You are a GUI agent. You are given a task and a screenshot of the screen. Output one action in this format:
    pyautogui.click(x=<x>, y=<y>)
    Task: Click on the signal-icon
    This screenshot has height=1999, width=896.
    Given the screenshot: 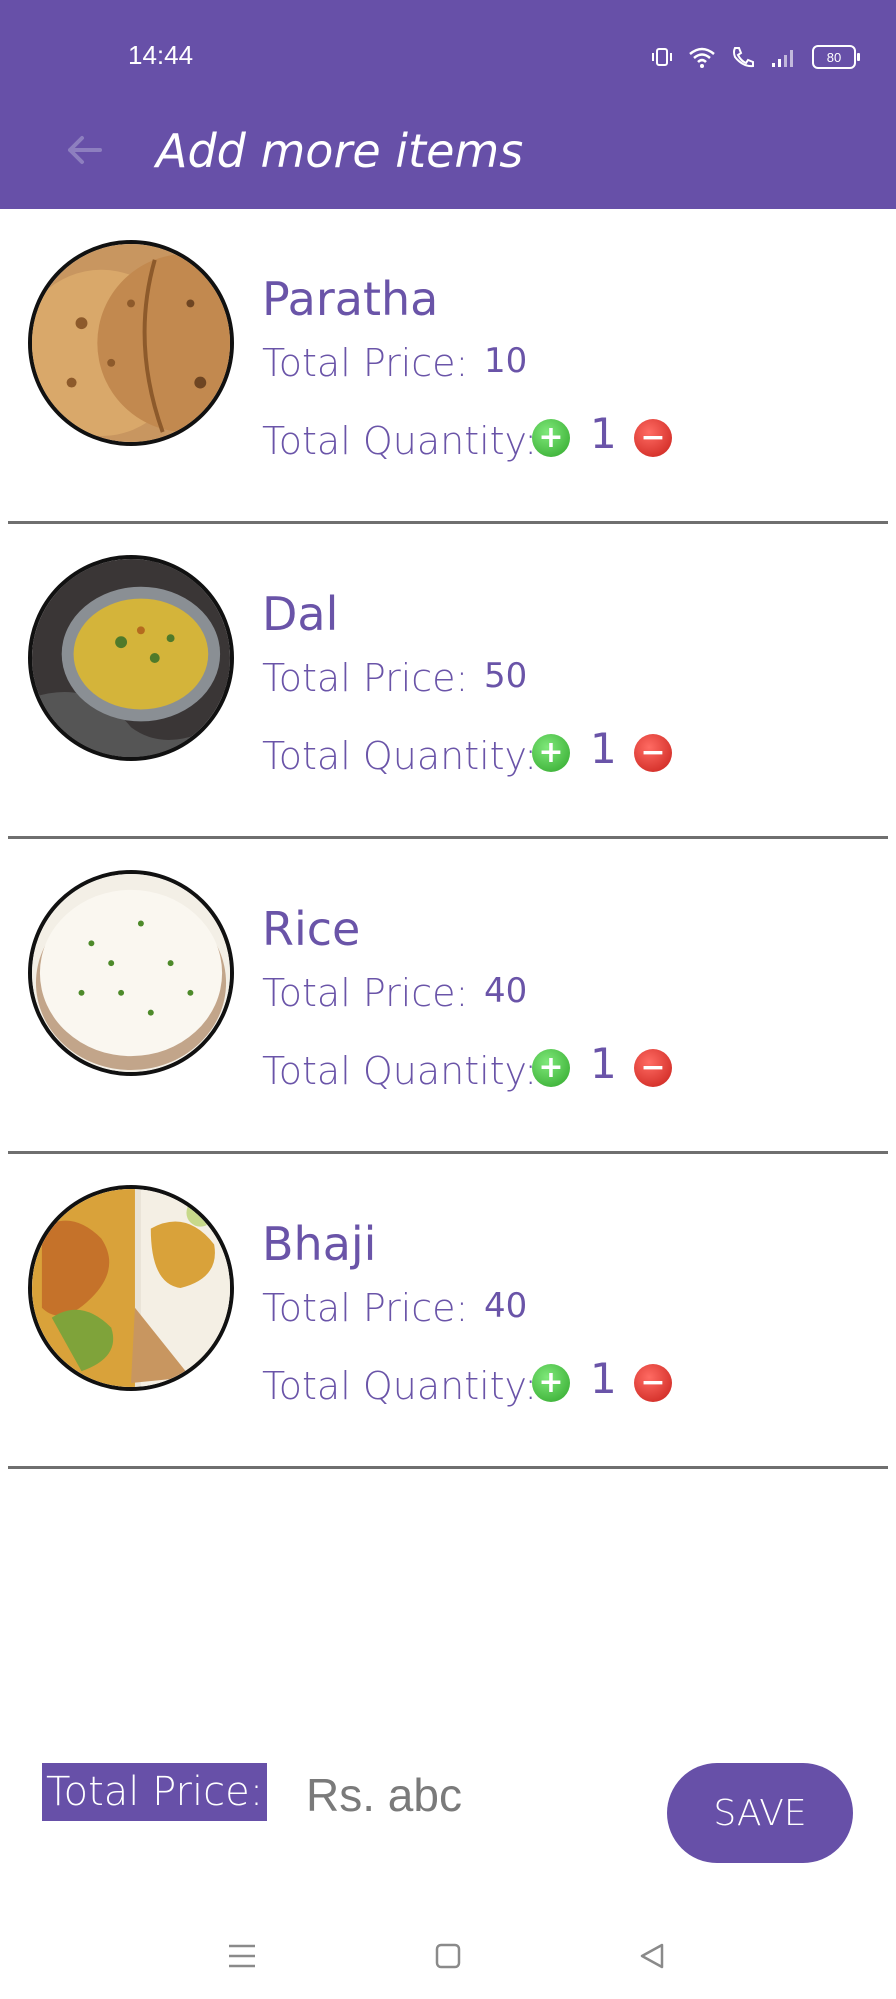 What is the action you would take?
    pyautogui.click(x=782, y=58)
    